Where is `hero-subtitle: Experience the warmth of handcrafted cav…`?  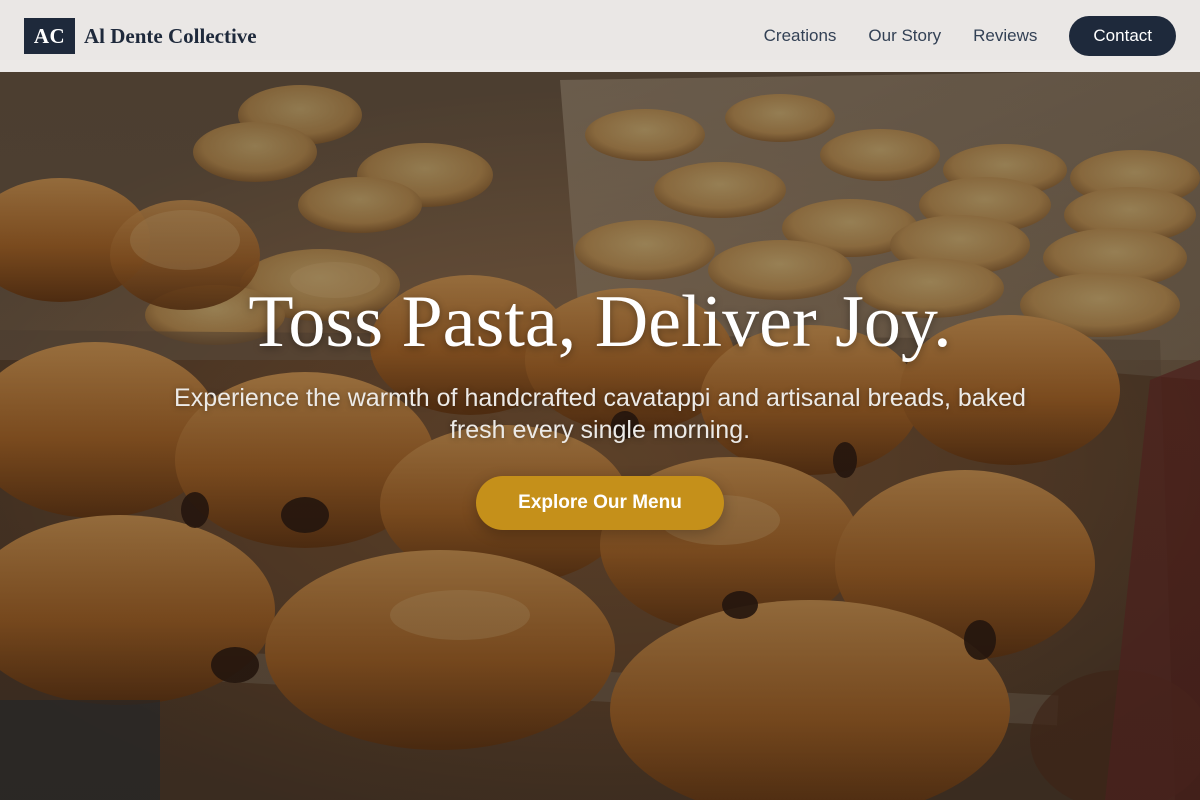
hero-subtitle: Experience the warmth of handcrafted cav… is located at coordinates (600, 414).